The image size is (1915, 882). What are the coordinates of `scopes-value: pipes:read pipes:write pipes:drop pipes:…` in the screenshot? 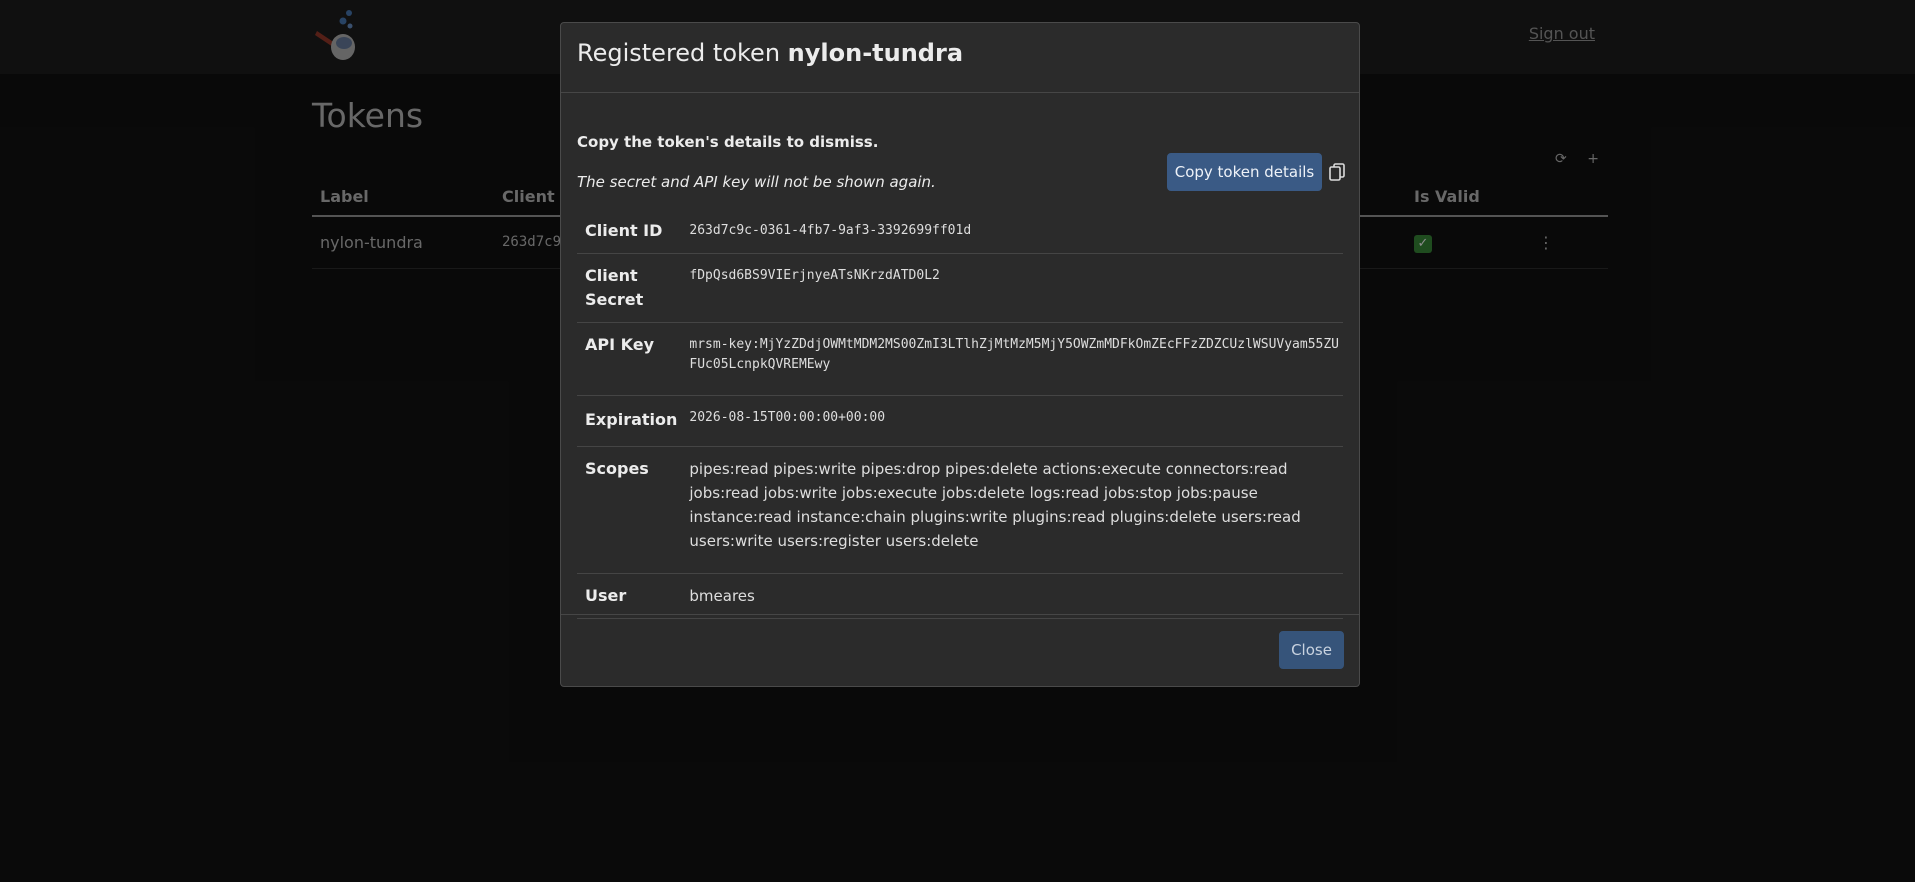 It's located at (1014, 510).